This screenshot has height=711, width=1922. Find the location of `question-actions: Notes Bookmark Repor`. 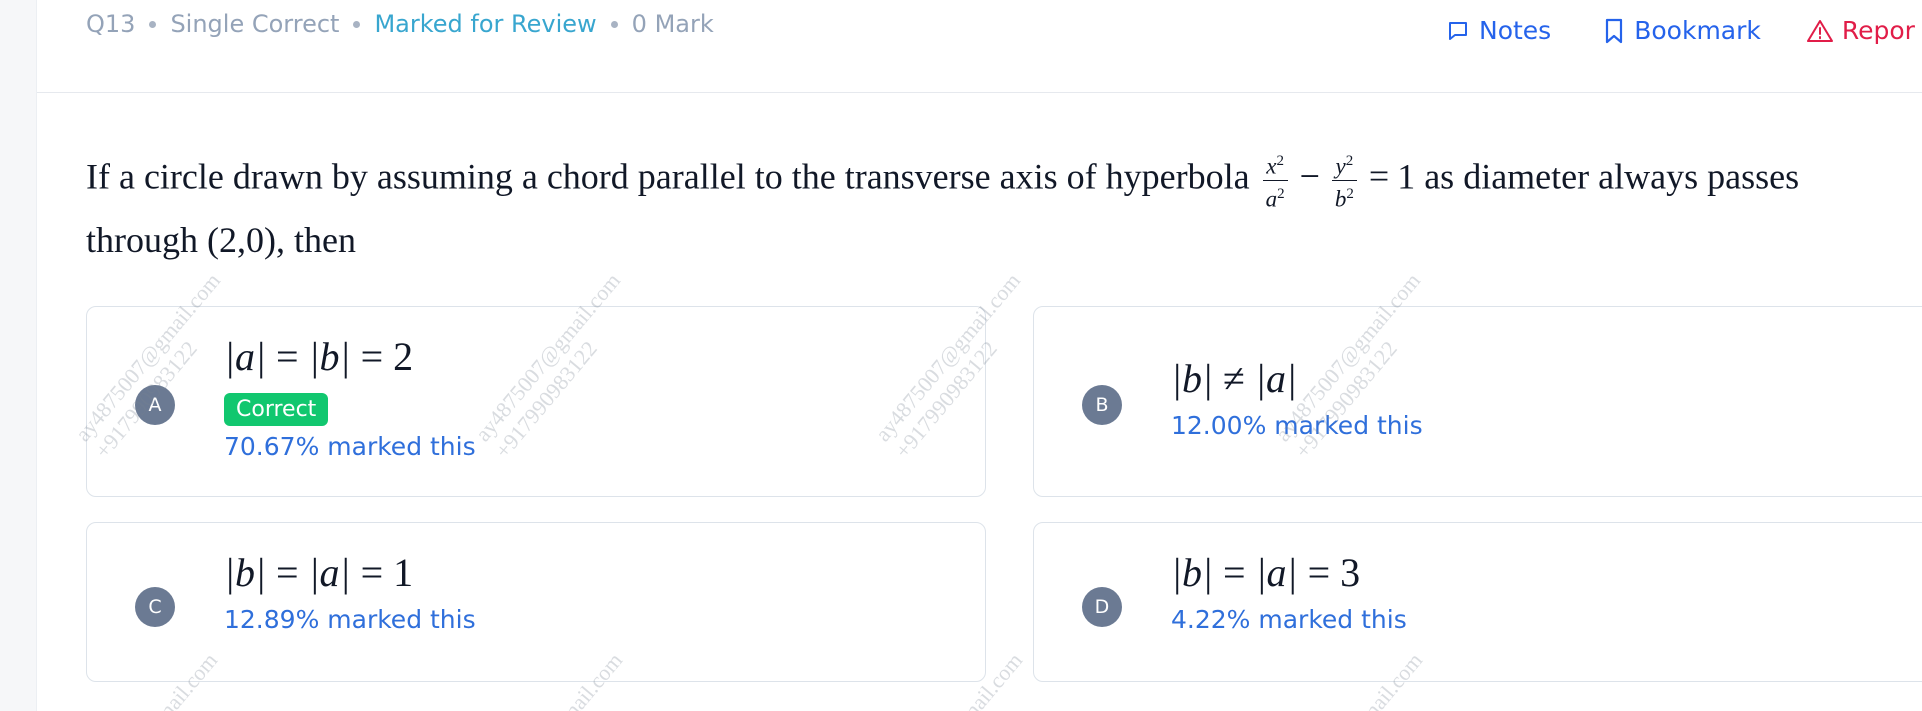

question-actions: Notes Bookmark Repor is located at coordinates (1680, 30).